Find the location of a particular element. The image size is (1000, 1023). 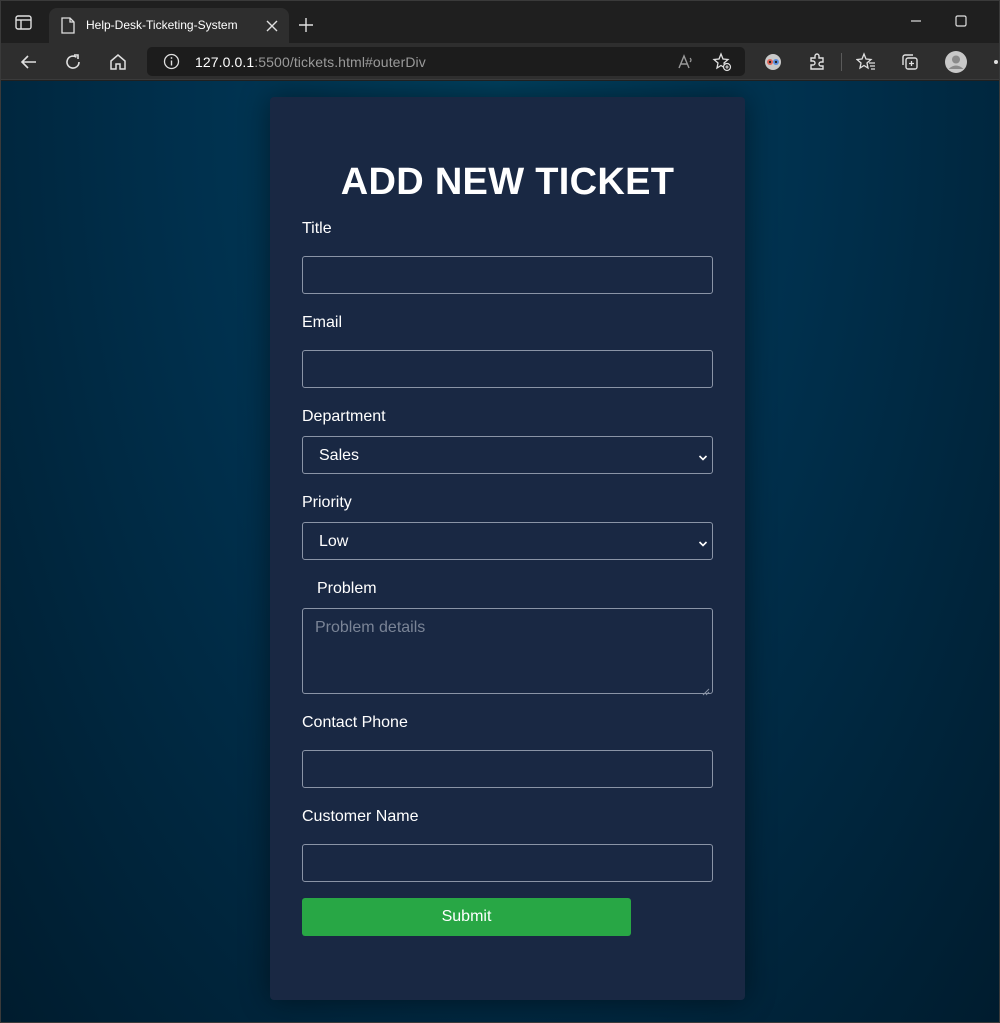

problem-textarea: Problem details is located at coordinates (507, 652).